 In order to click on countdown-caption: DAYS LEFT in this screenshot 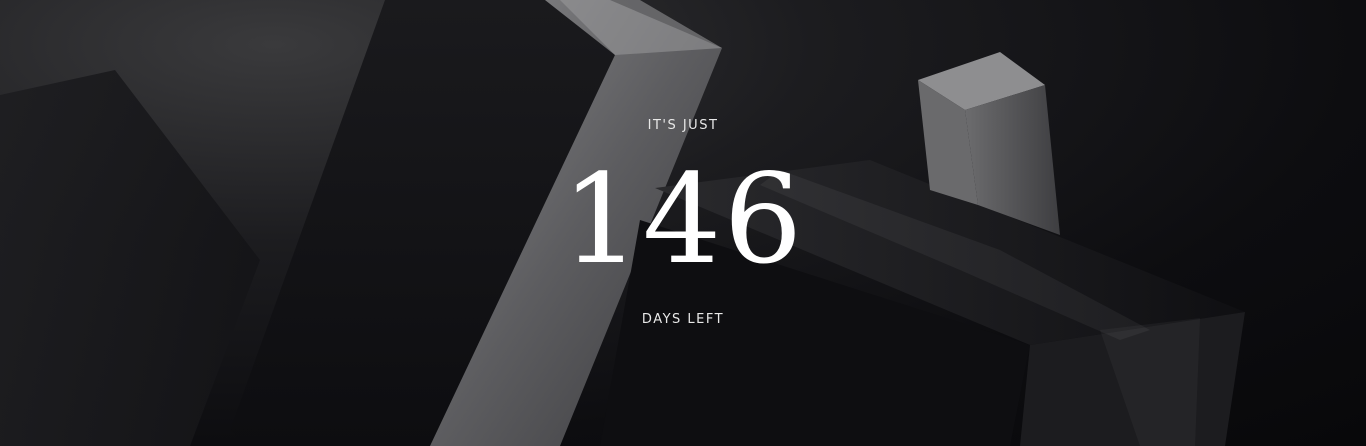, I will do `click(683, 319)`.